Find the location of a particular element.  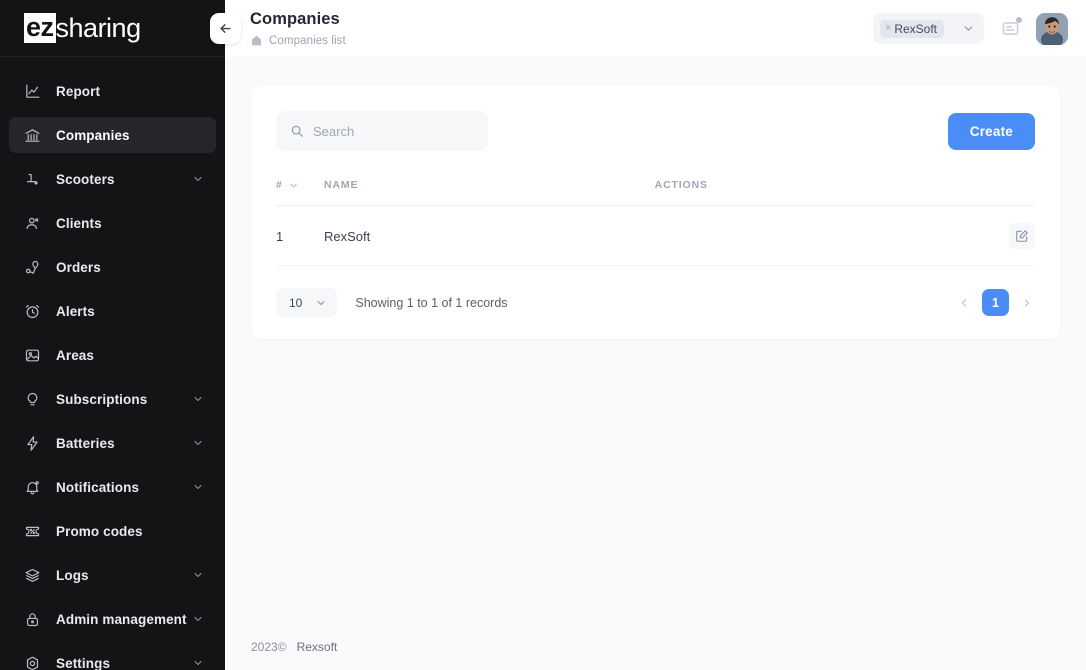

ticket-percent-icon is located at coordinates (32, 531).